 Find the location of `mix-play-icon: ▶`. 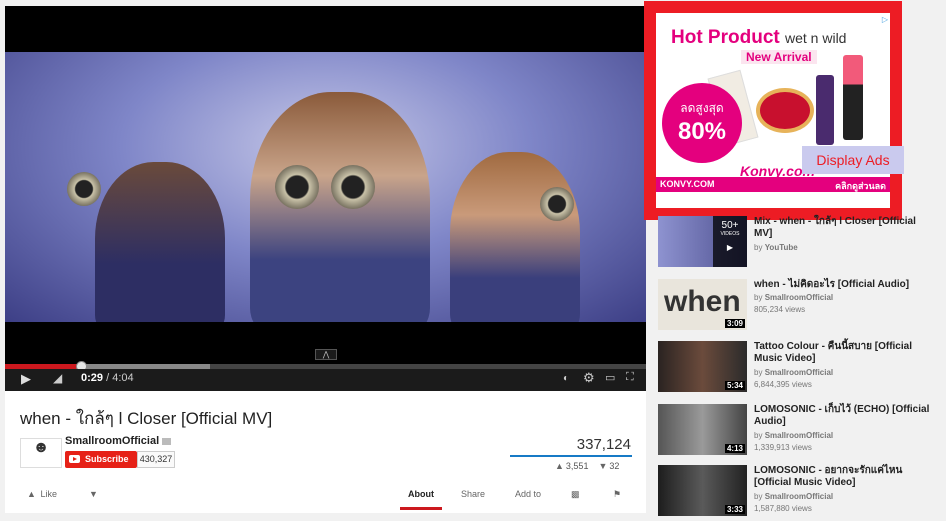

mix-play-icon: ▶ is located at coordinates (730, 247).